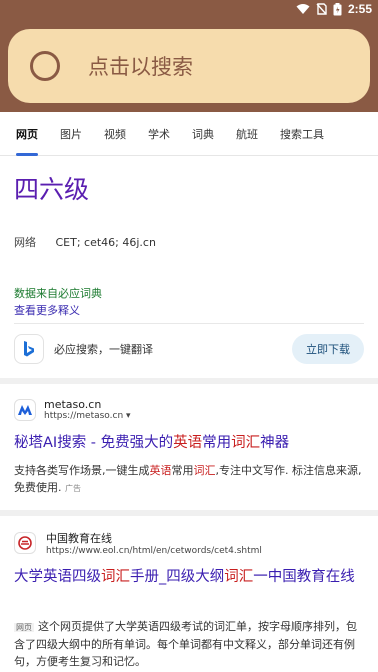 Image resolution: width=378 pixels, height=672 pixels. I want to click on wifi-icon, so click(303, 9).